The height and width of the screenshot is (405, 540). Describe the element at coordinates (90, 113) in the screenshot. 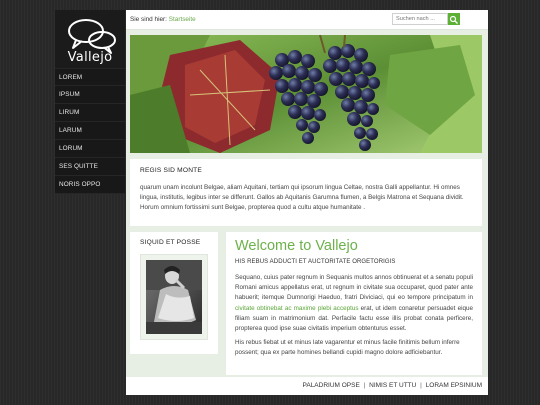

I see `nav-item-lirum: LIRUM` at that location.